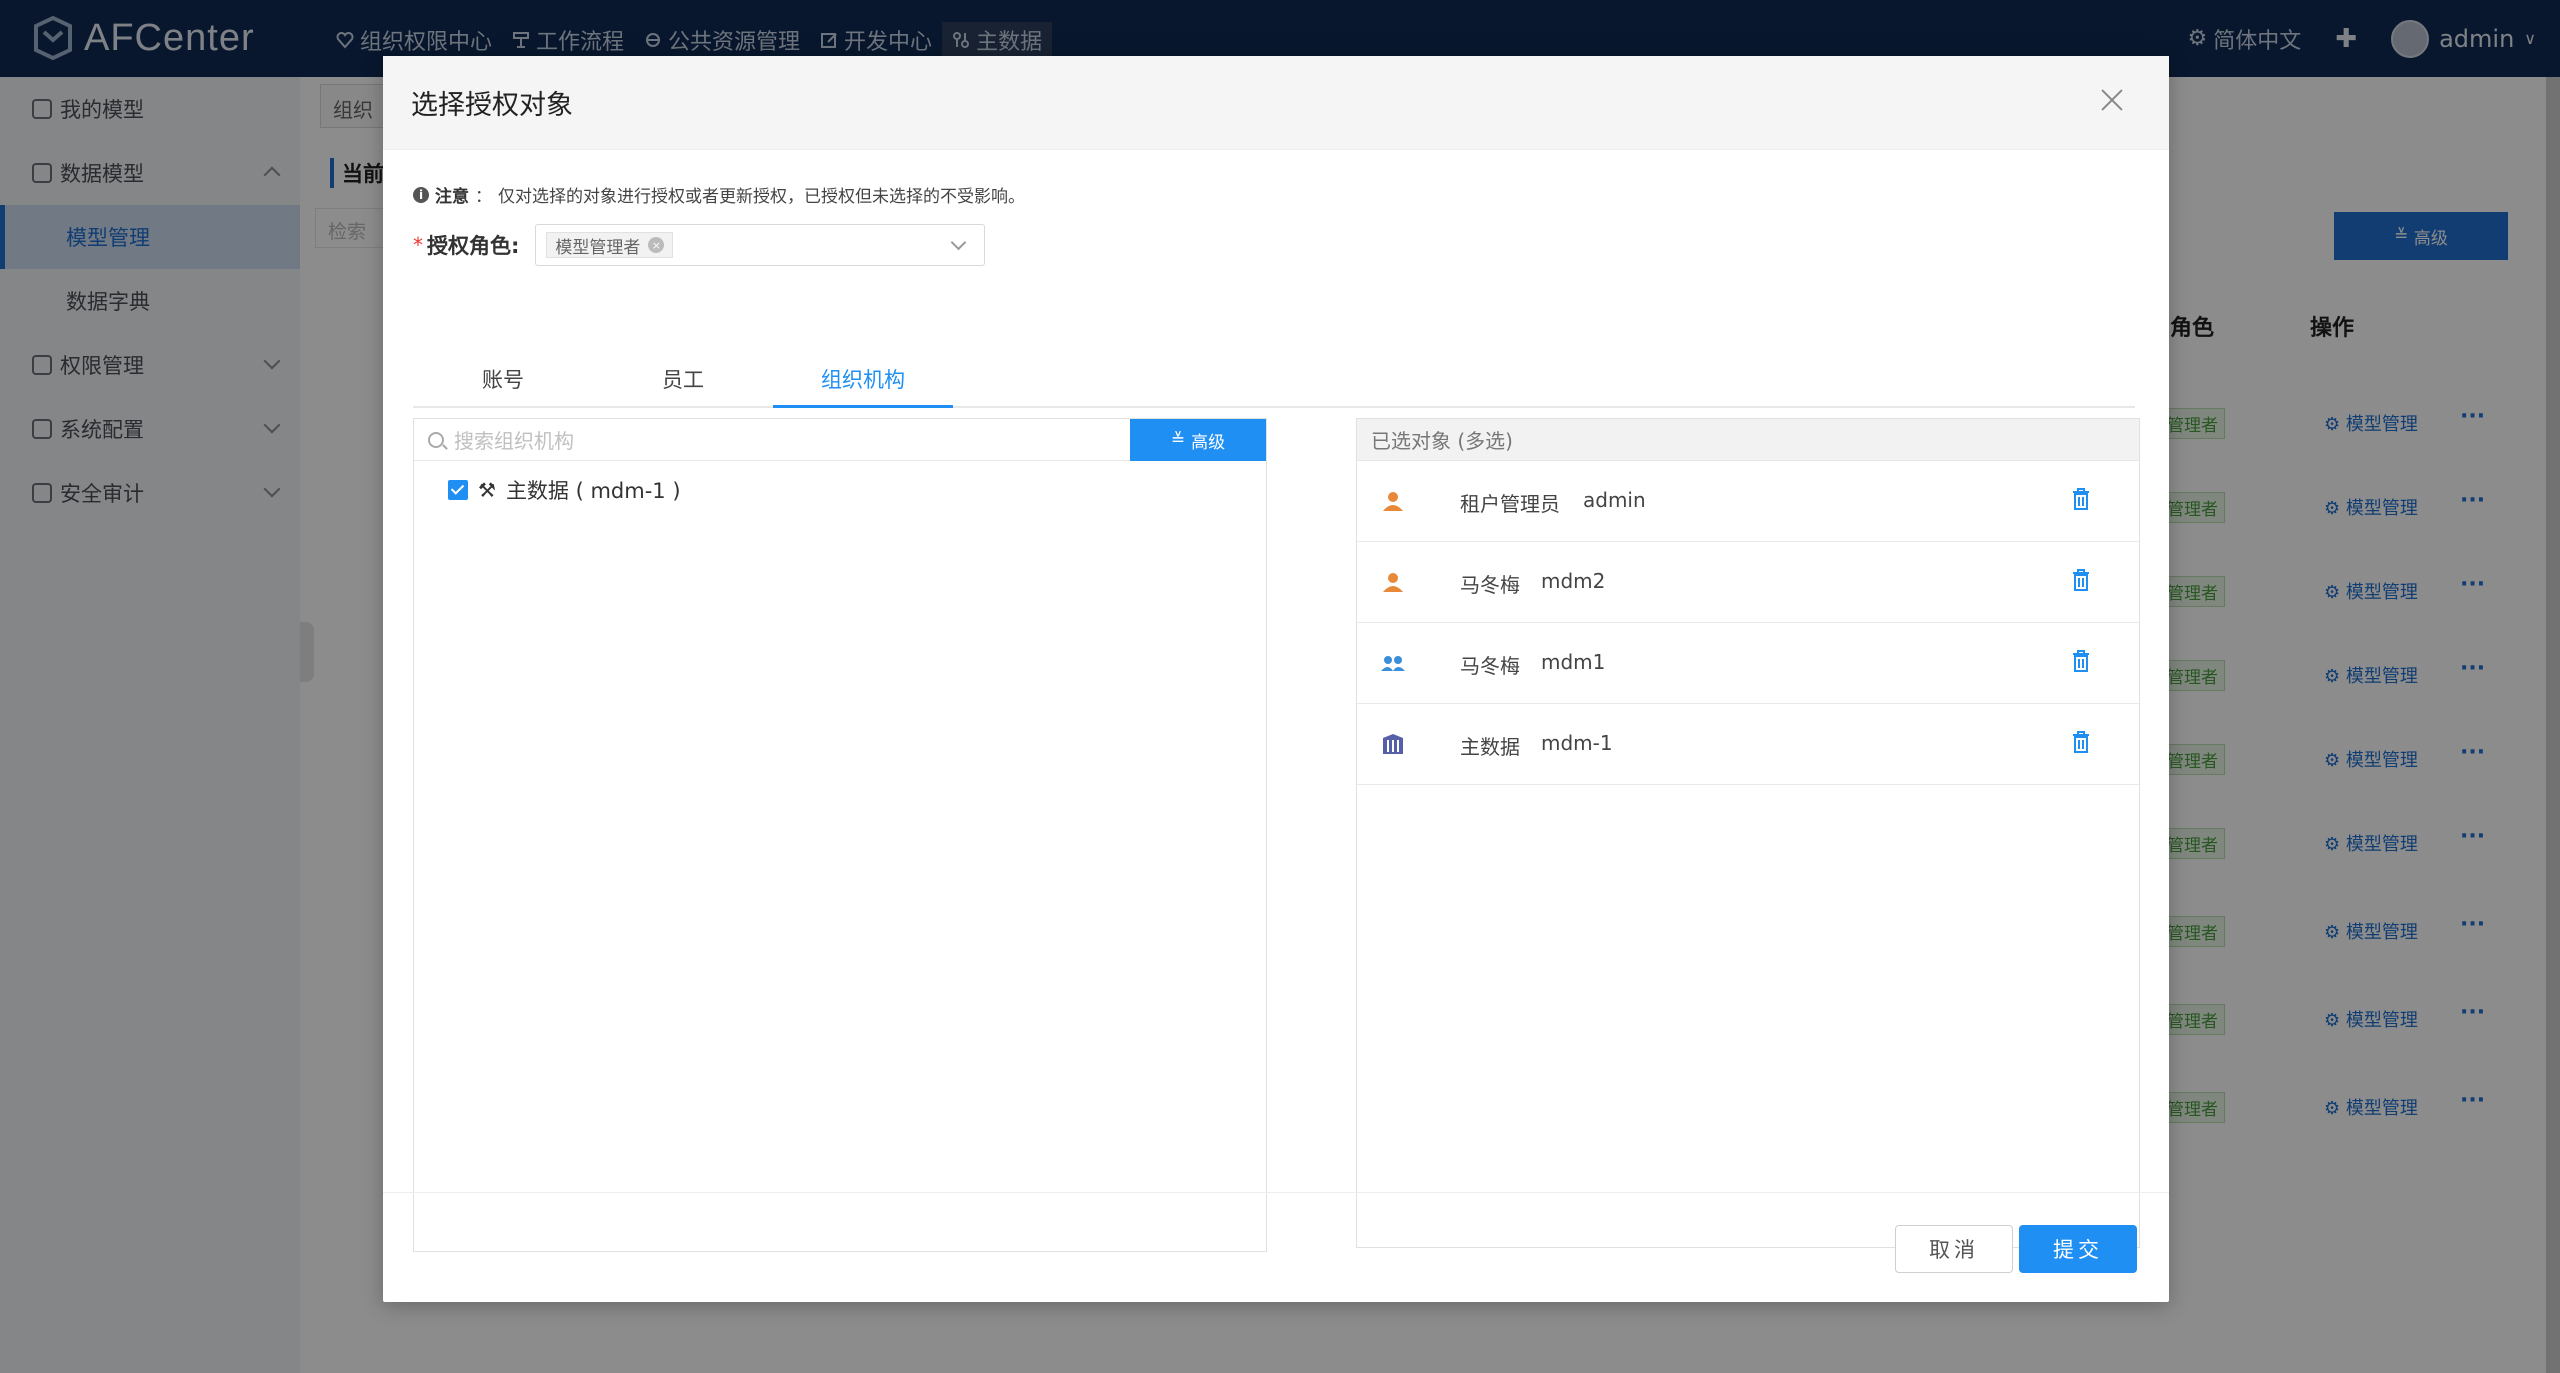  I want to click on notice: i 注意 ： 仅对选择的对象进行授权或者更新授权，已授权但未选择的不受影响。, so click(719, 194).